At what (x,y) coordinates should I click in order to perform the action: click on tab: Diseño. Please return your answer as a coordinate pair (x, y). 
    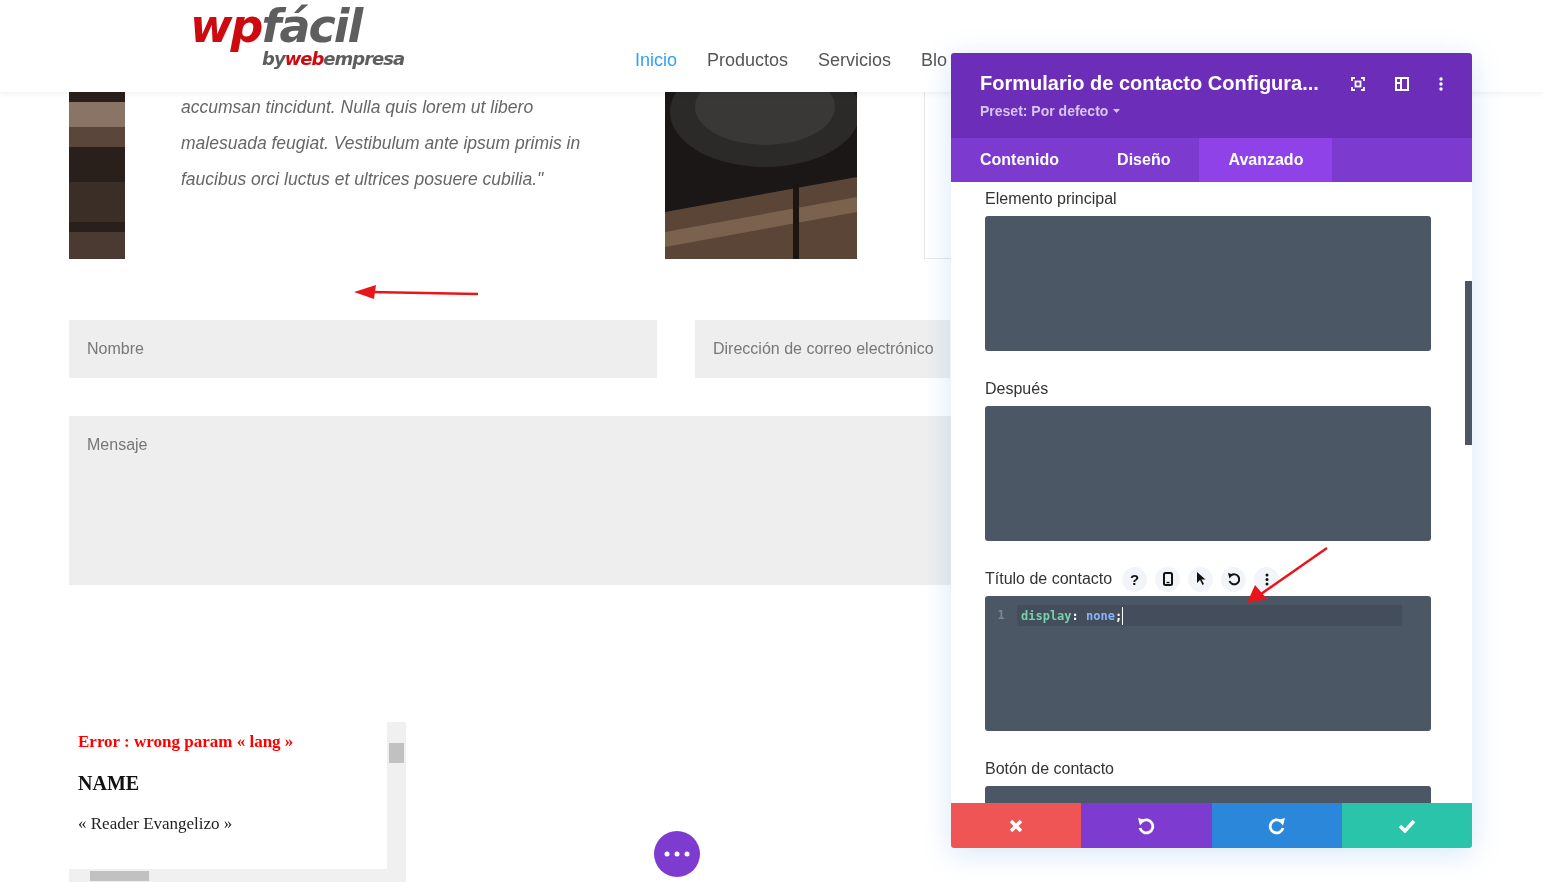
    Looking at the image, I should click on (1144, 160).